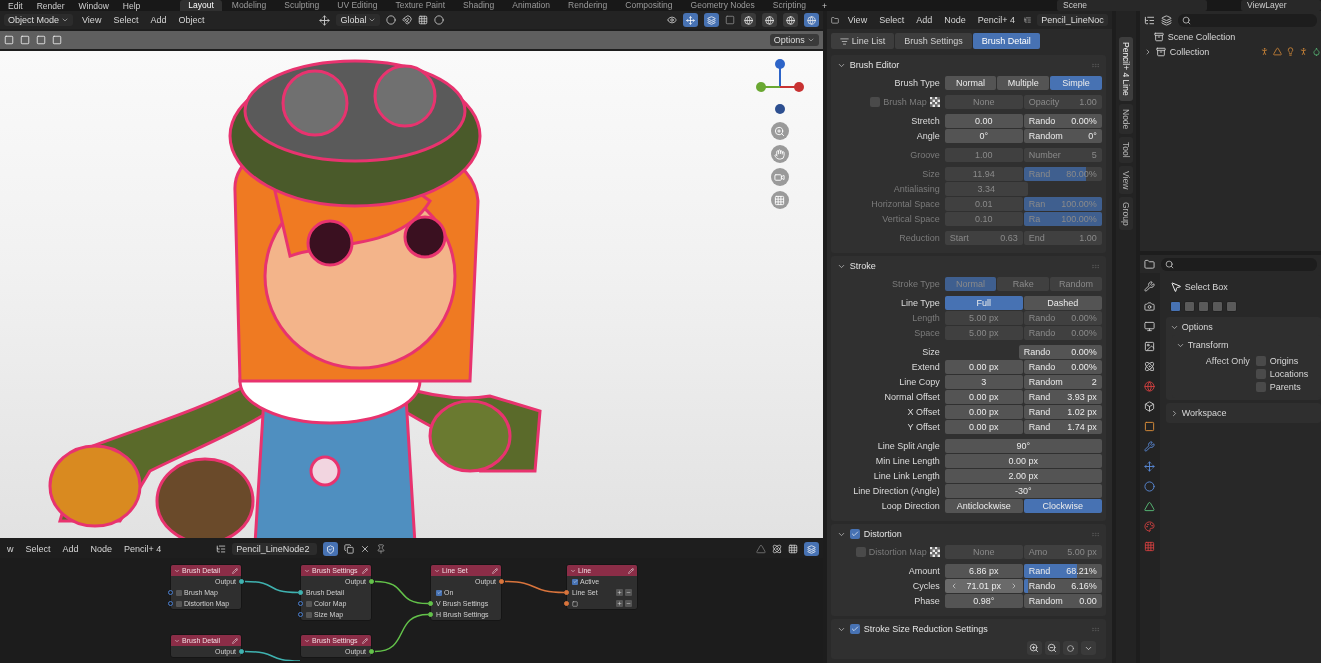  I want to click on menu-item: Render, so click(50, 5).